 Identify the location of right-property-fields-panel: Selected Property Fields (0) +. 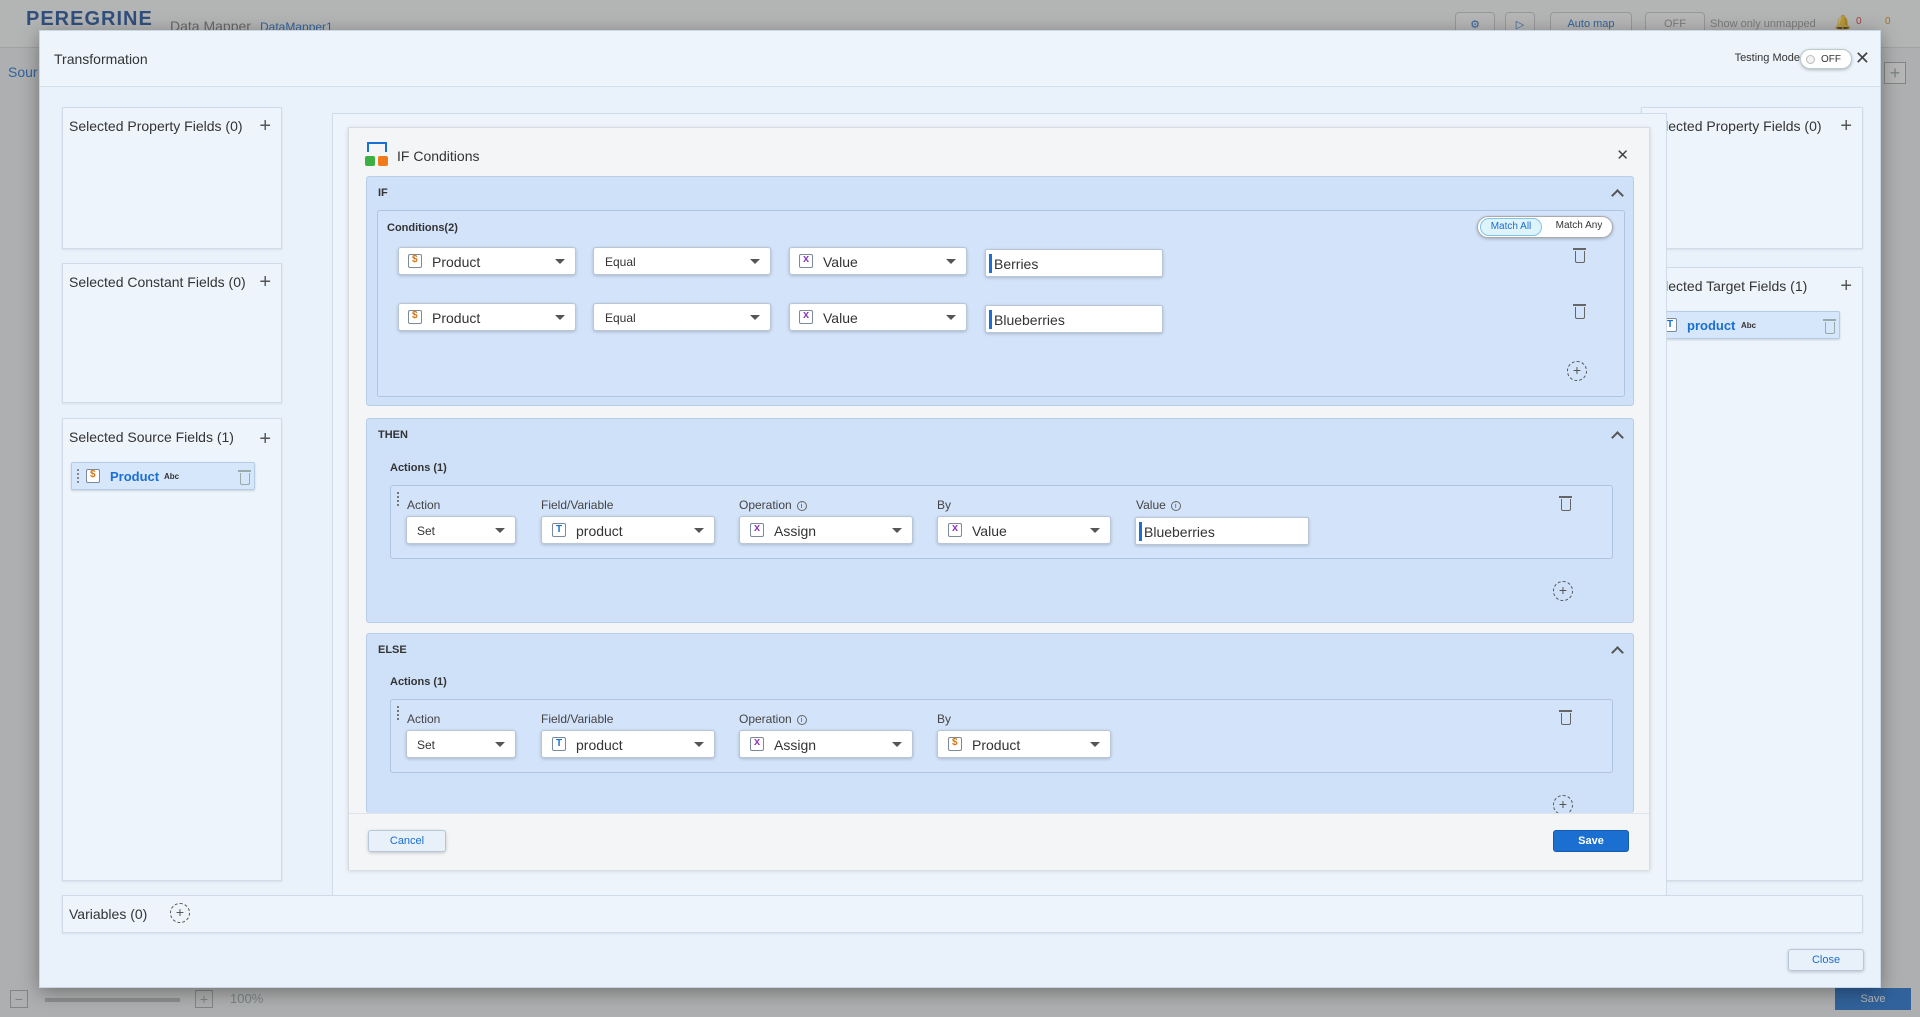
(1752, 178).